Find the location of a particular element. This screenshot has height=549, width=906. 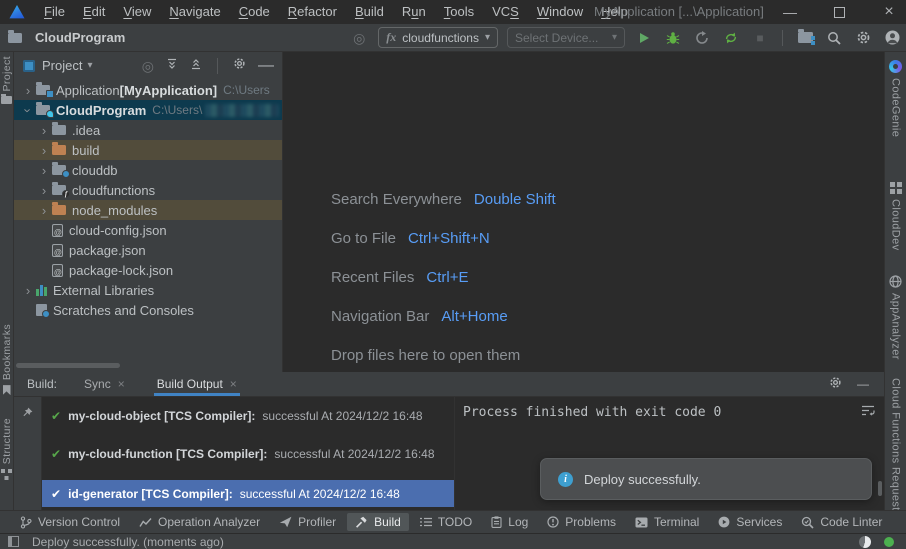

close-button: × is located at coordinates (889, 12).